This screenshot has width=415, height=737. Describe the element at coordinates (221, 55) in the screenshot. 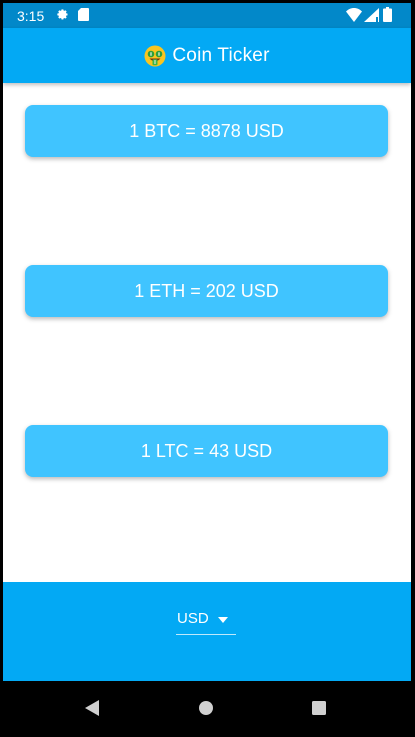

I see `app-title: Coin Ticker` at that location.